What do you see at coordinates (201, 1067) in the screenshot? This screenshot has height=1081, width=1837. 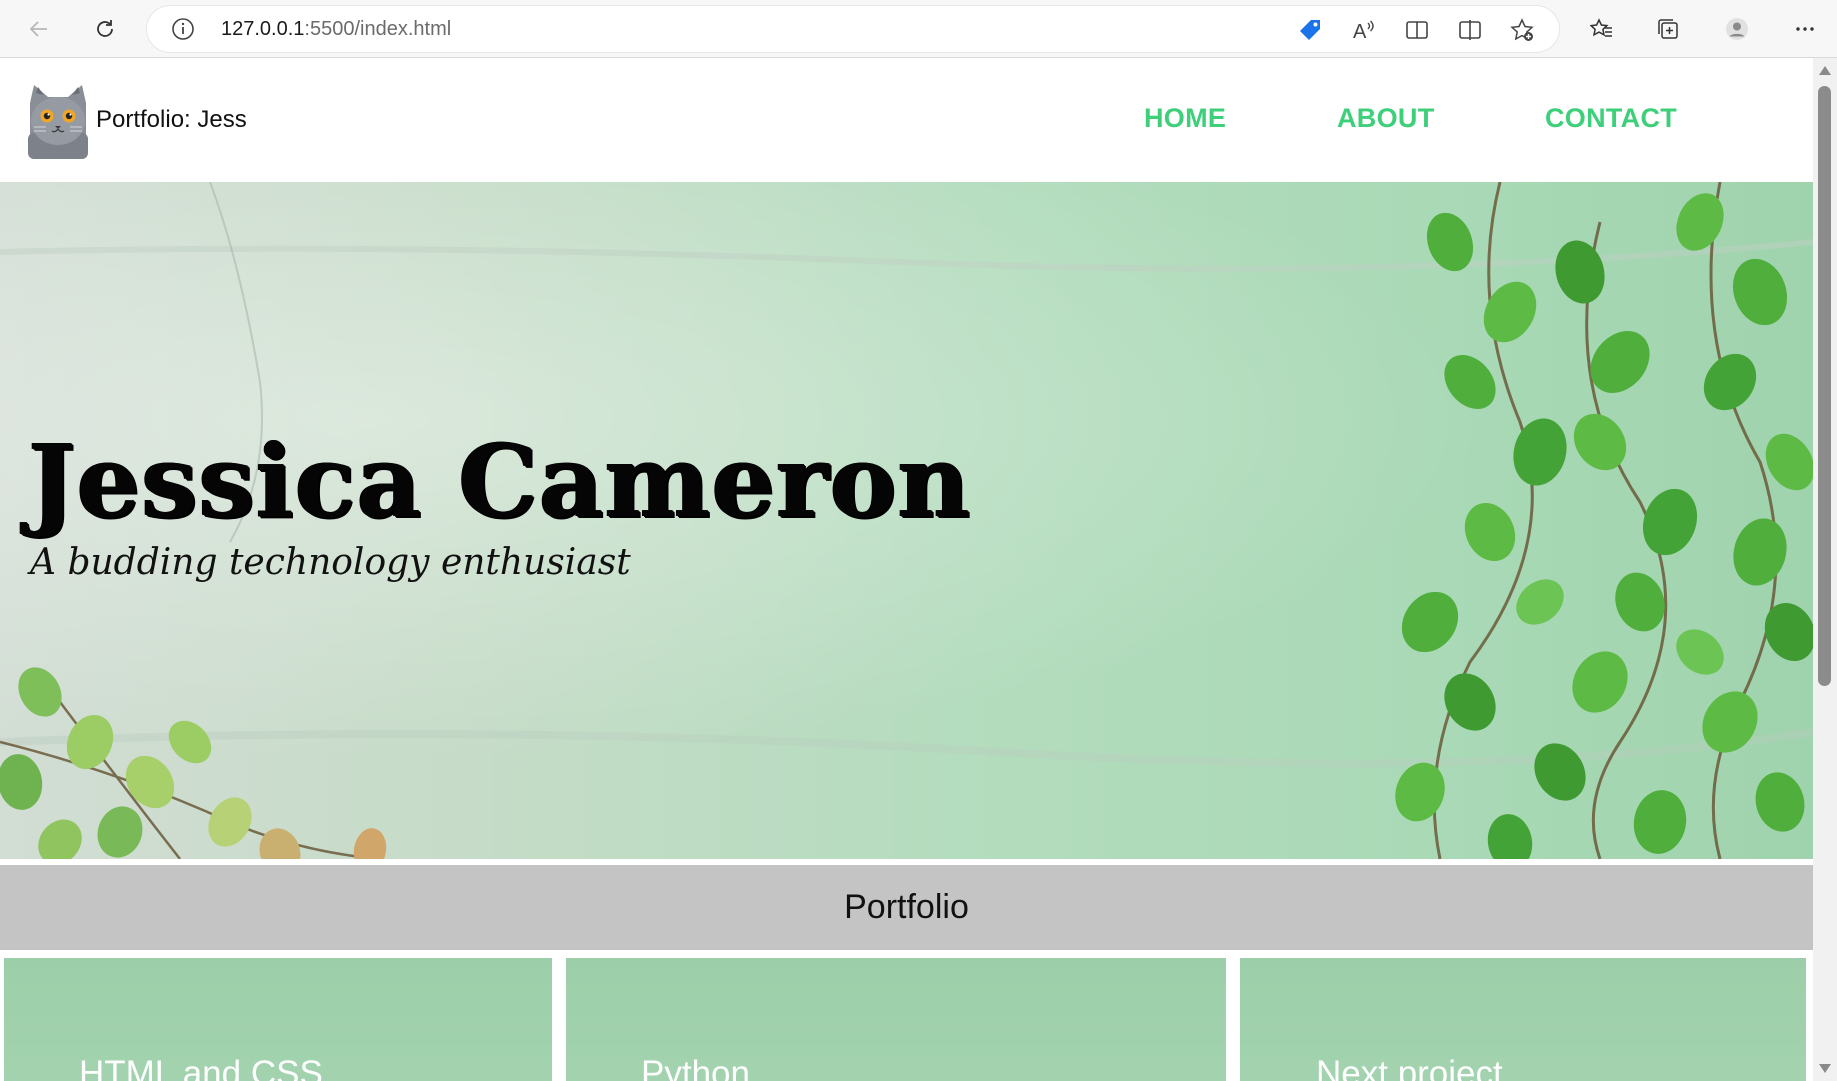 I see `portfolio-card-title: HTML and CSS` at bounding box center [201, 1067].